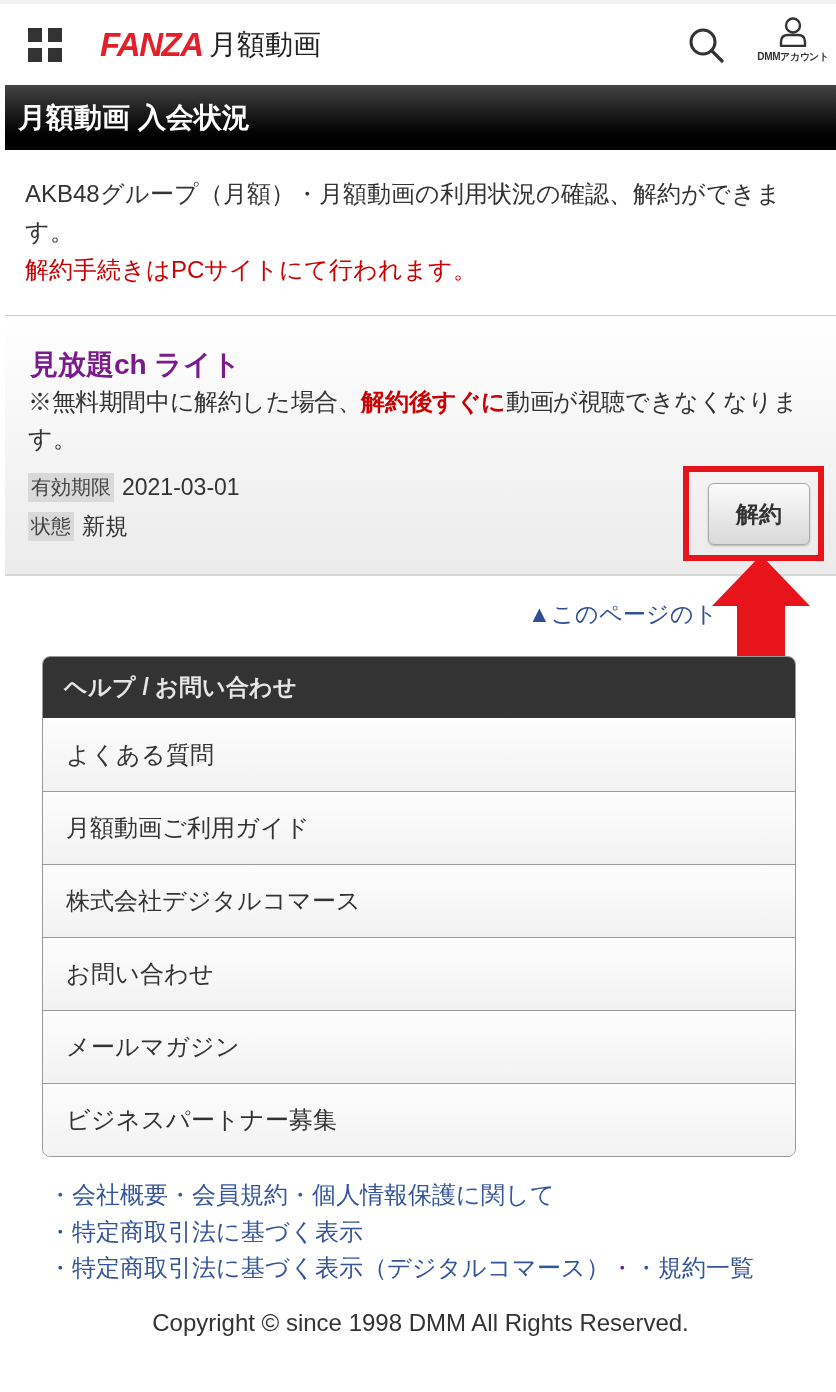 This screenshot has height=1392, width=836. I want to click on help-menu-item: よくある質問, so click(419, 754).